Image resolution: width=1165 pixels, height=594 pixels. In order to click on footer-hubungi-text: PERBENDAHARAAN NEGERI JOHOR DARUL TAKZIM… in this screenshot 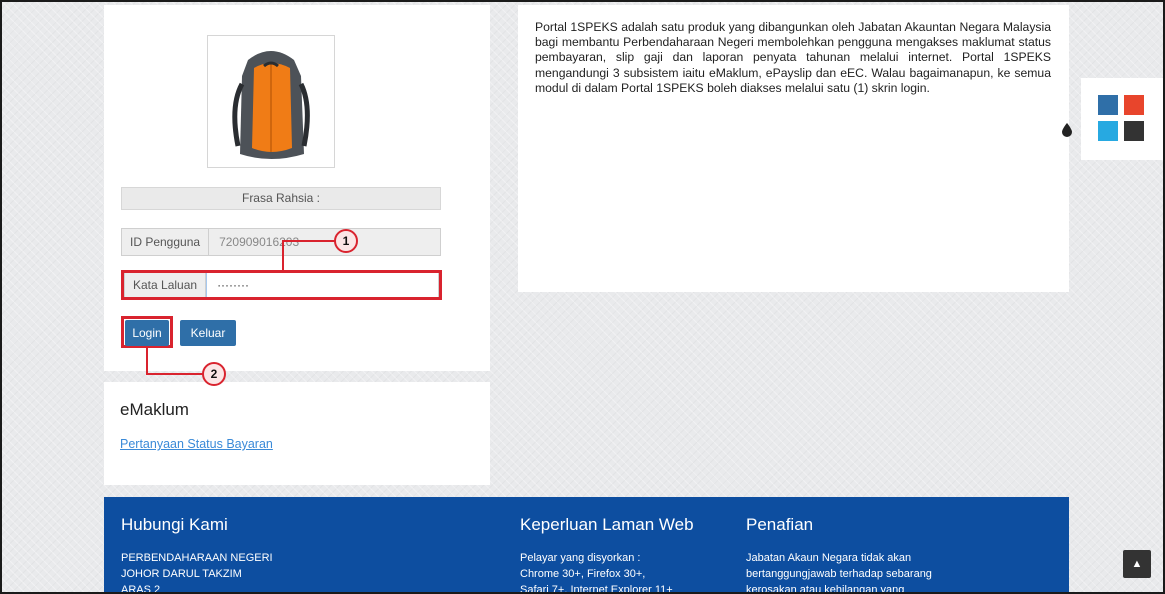, I will do `click(197, 572)`.